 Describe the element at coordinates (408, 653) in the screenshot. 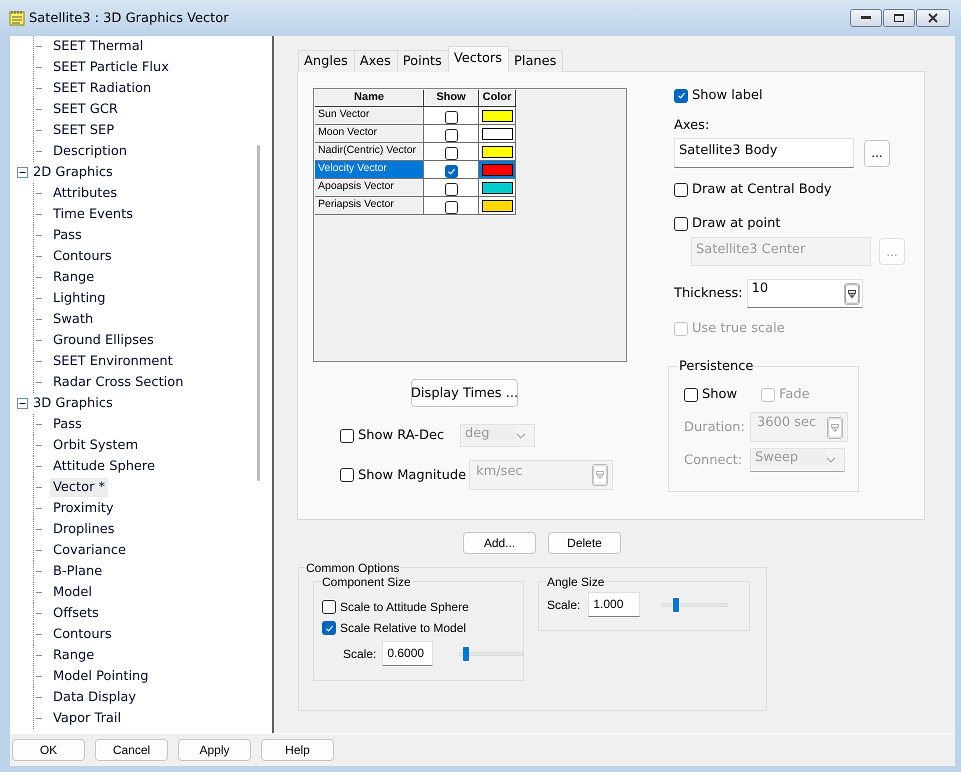

I see `scale-field: 0.6000` at that location.